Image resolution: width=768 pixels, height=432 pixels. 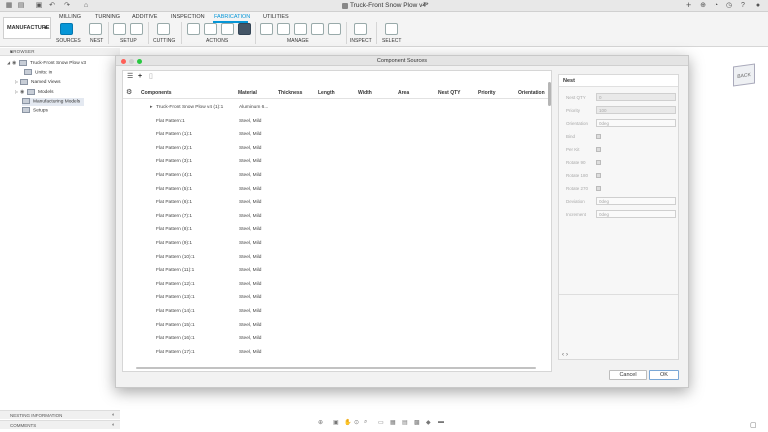 What do you see at coordinates (67, 6) in the screenshot?
I see `redo-icon: ↷` at bounding box center [67, 6].